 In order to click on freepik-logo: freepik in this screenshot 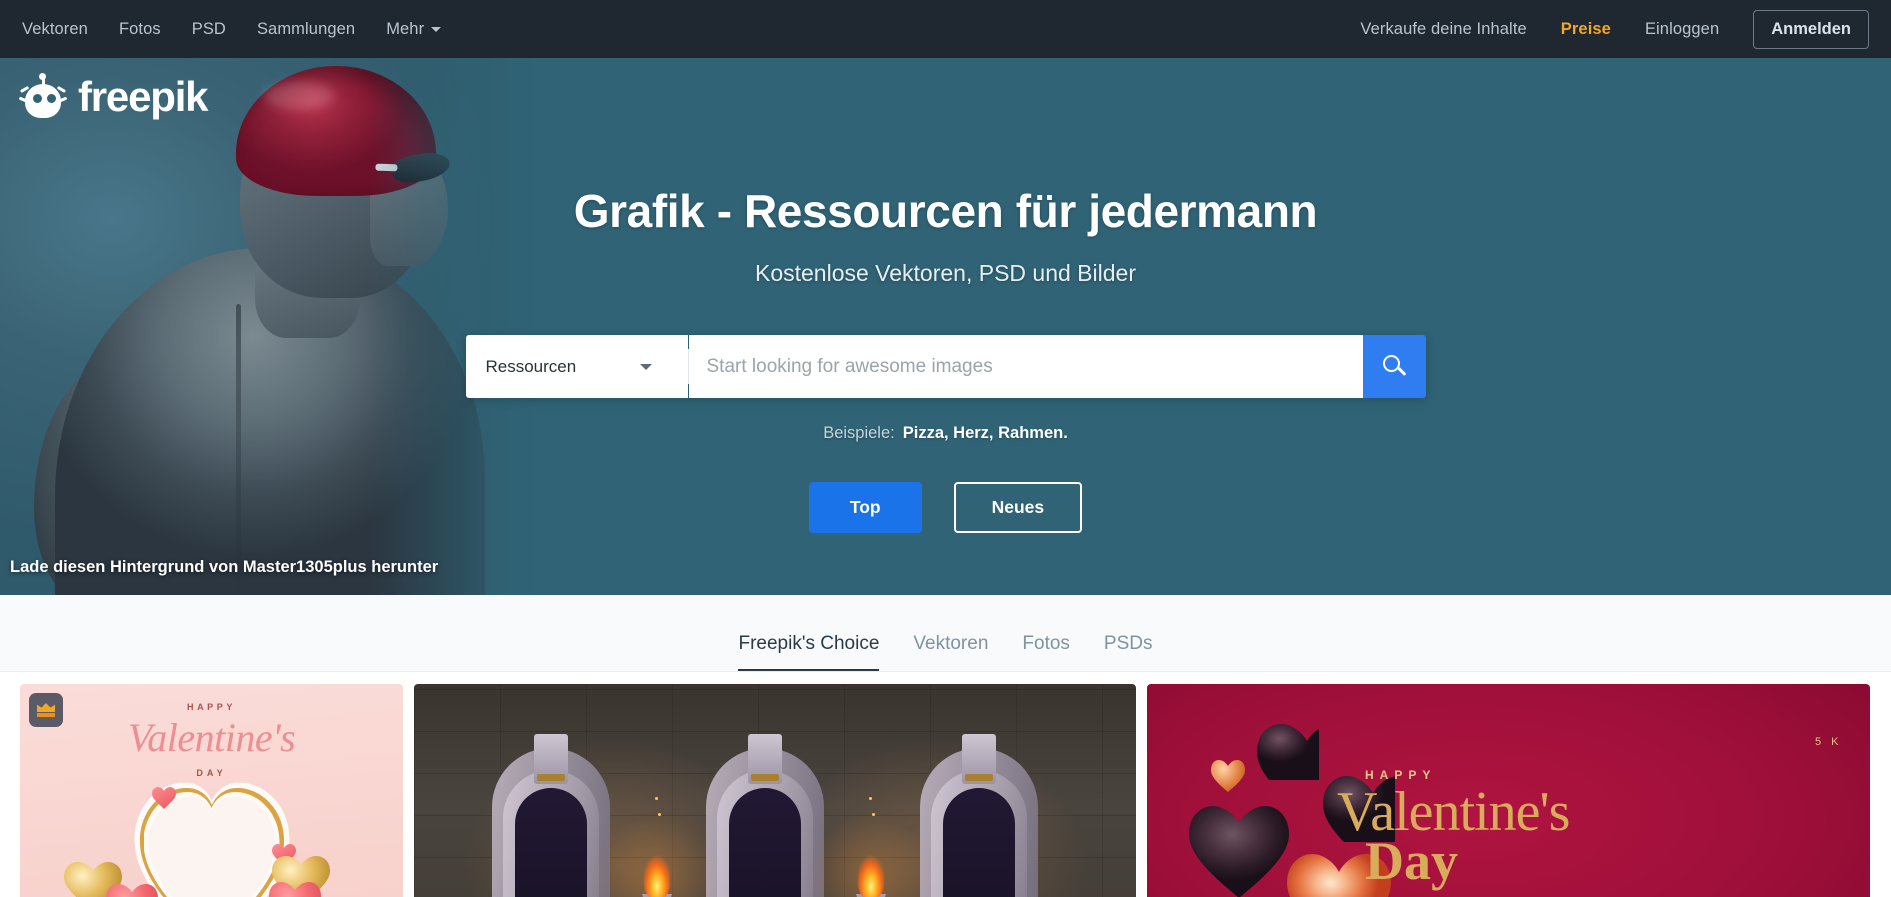, I will do `click(113, 96)`.